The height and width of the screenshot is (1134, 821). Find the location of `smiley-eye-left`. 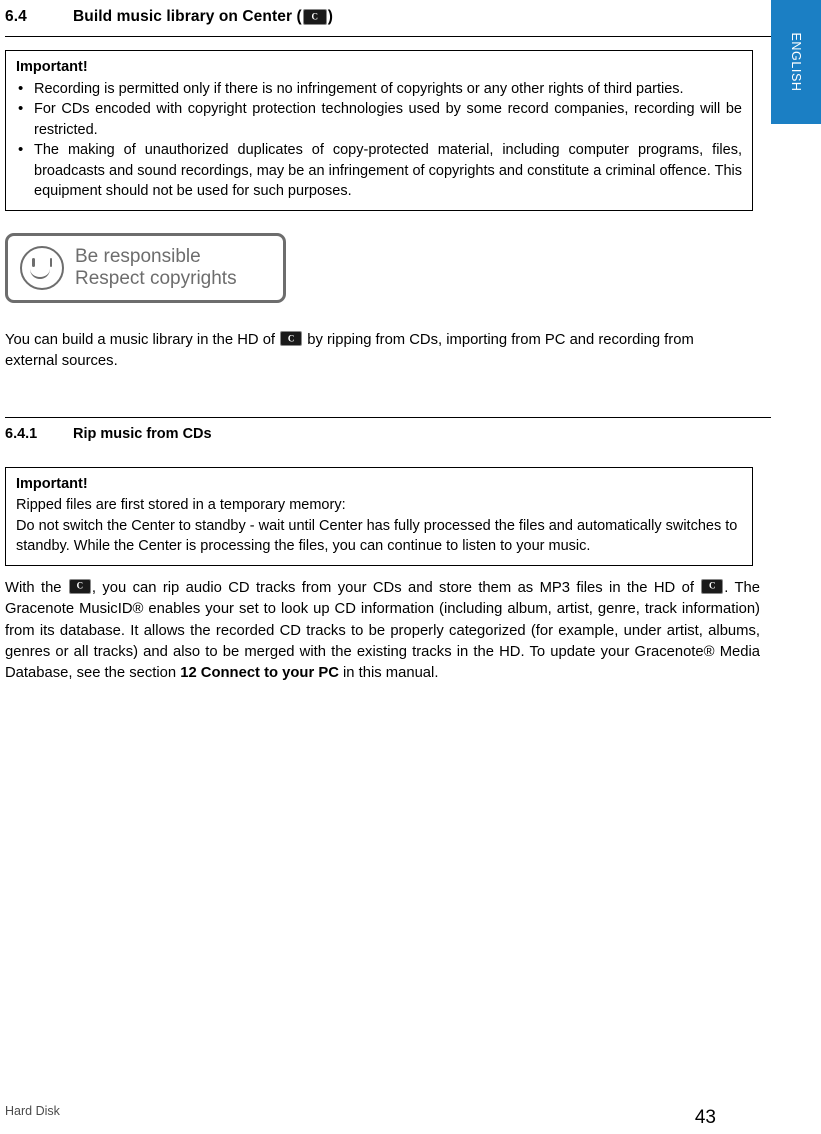

smiley-eye-left is located at coordinates (33, 263).